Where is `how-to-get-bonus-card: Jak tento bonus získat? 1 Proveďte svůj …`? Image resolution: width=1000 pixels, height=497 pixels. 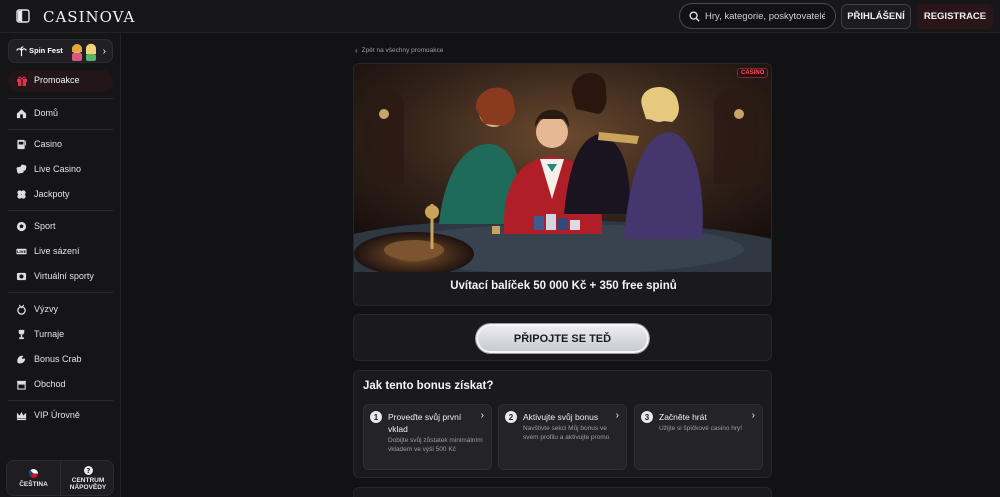
how-to-get-bonus-card: Jak tento bonus získat? 1 Proveďte svůj … is located at coordinates (562, 424).